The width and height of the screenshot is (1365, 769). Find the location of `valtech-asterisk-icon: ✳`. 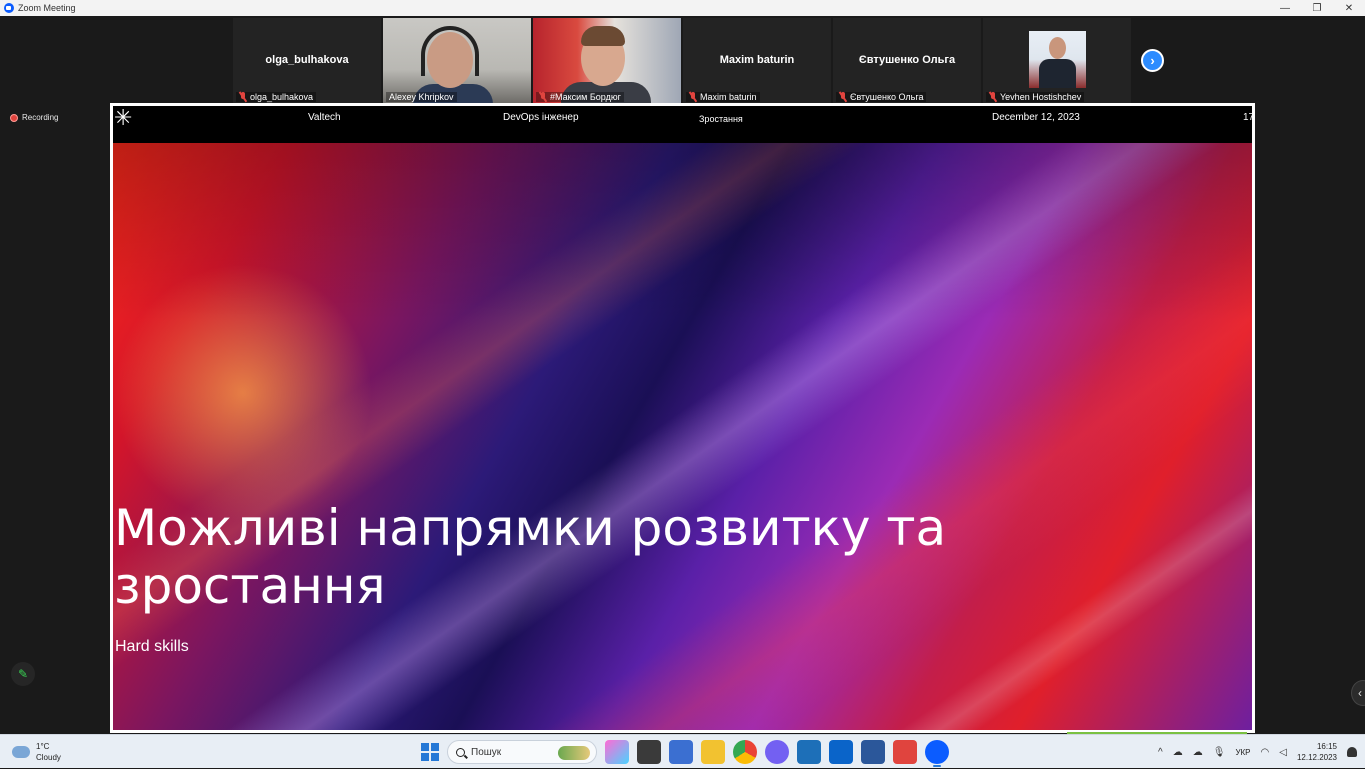

valtech-asterisk-icon: ✳ is located at coordinates (123, 117).